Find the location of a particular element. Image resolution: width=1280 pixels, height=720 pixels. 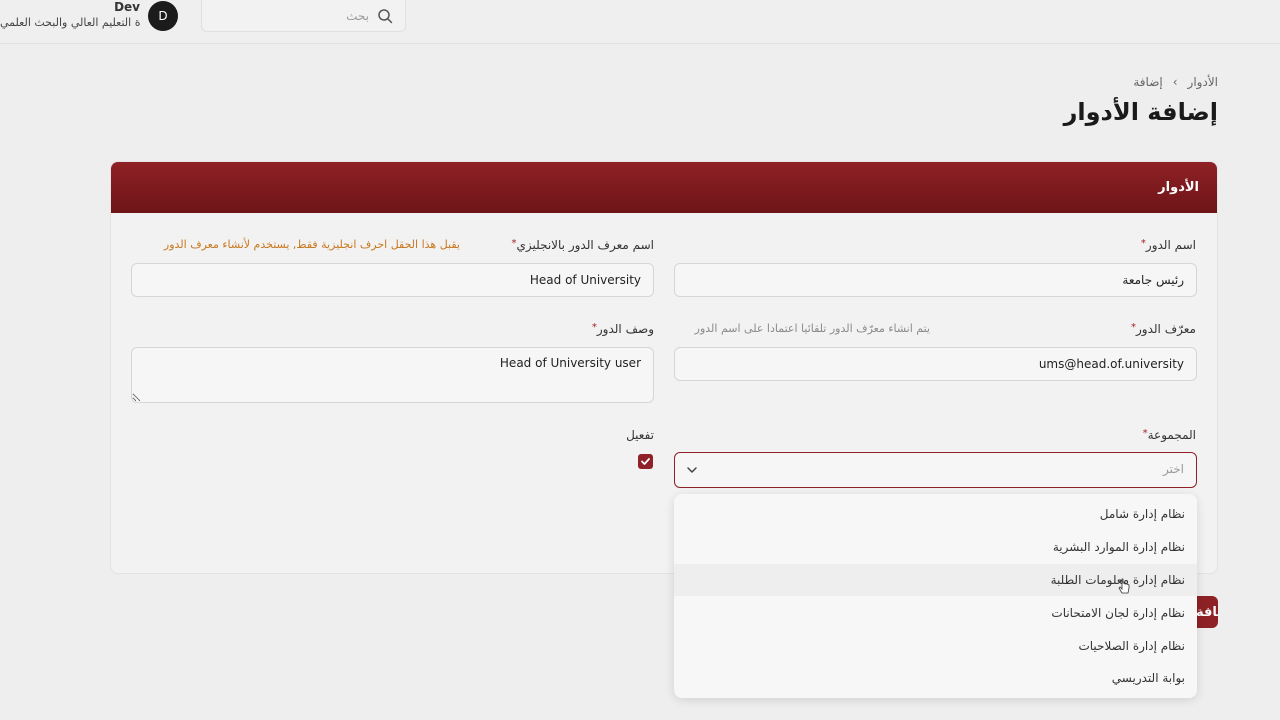

role-id-en-label: اسم معرف الدور بالانجليزي* is located at coordinates (582, 245).